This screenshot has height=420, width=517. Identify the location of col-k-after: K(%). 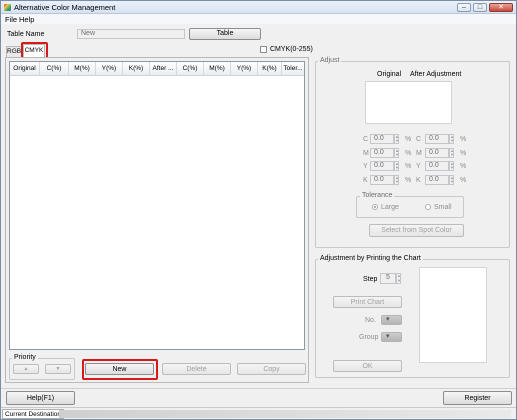
(270, 69).